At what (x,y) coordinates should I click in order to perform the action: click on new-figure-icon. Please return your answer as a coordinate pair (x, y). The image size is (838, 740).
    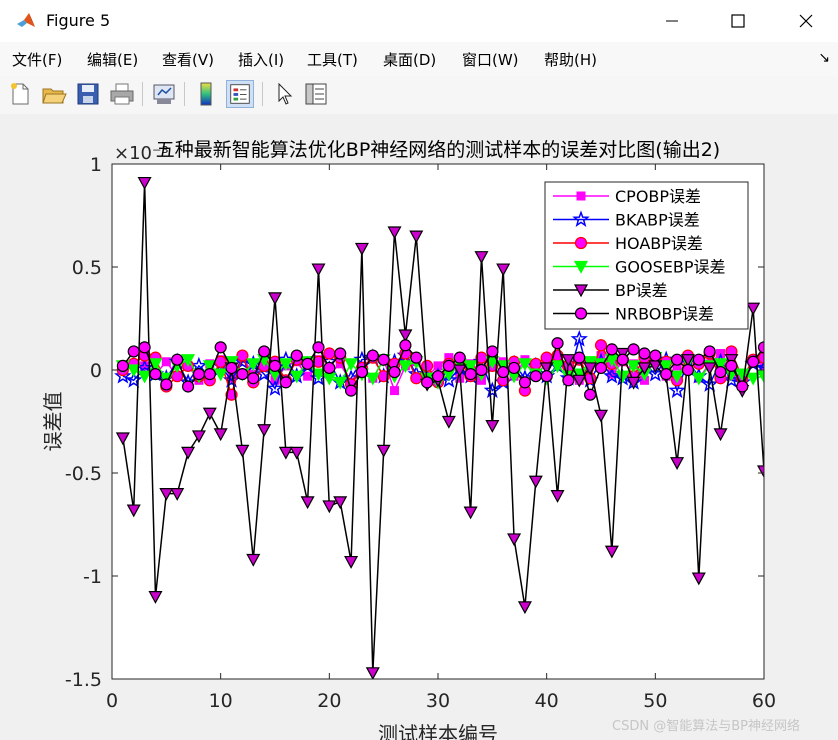
    Looking at the image, I should click on (20, 94).